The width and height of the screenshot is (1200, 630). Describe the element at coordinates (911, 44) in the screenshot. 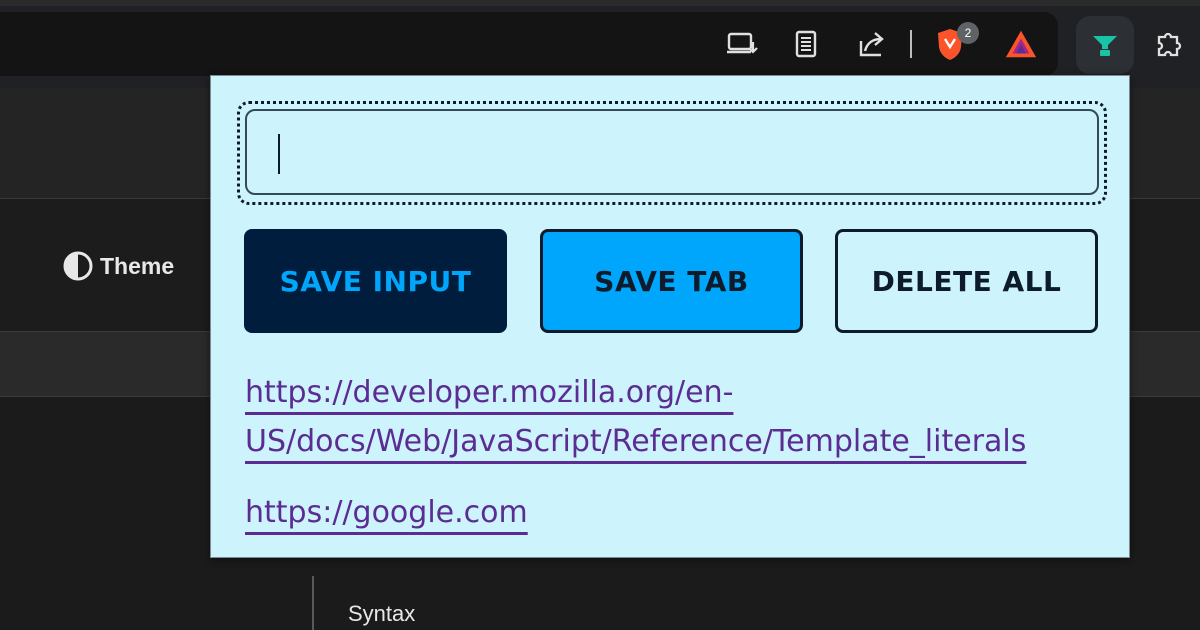

I see `toolbar-separator` at that location.